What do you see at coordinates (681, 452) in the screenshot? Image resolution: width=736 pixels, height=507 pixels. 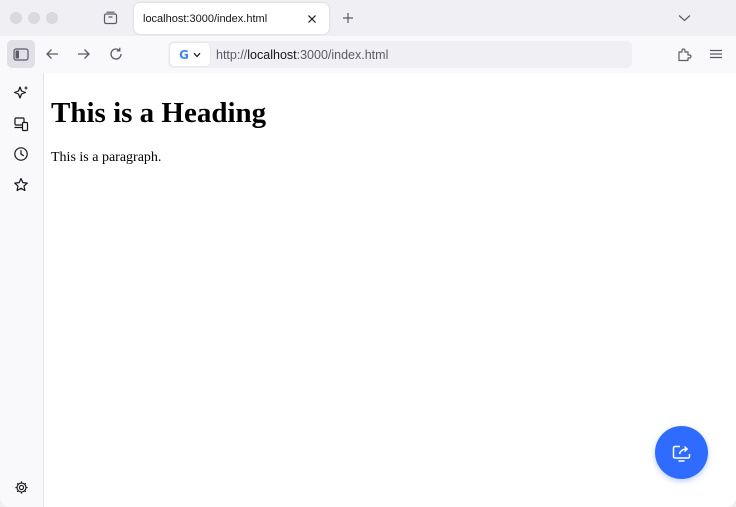 I see `share-screen-icon` at bounding box center [681, 452].